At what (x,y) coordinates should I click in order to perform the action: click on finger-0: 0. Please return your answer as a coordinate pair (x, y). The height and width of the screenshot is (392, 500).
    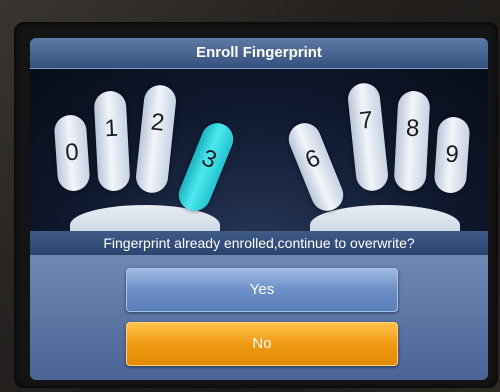
    Looking at the image, I should click on (72, 153).